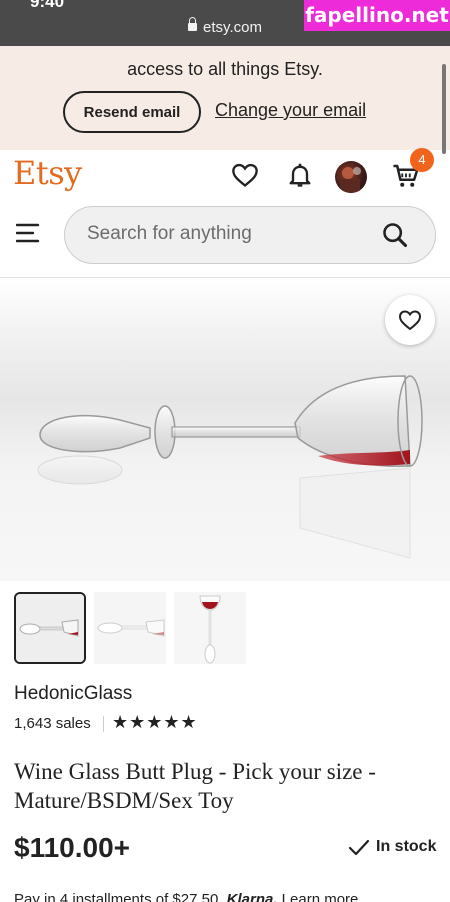 The height and width of the screenshot is (902, 450). I want to click on stock-label: In stock, so click(406, 846).